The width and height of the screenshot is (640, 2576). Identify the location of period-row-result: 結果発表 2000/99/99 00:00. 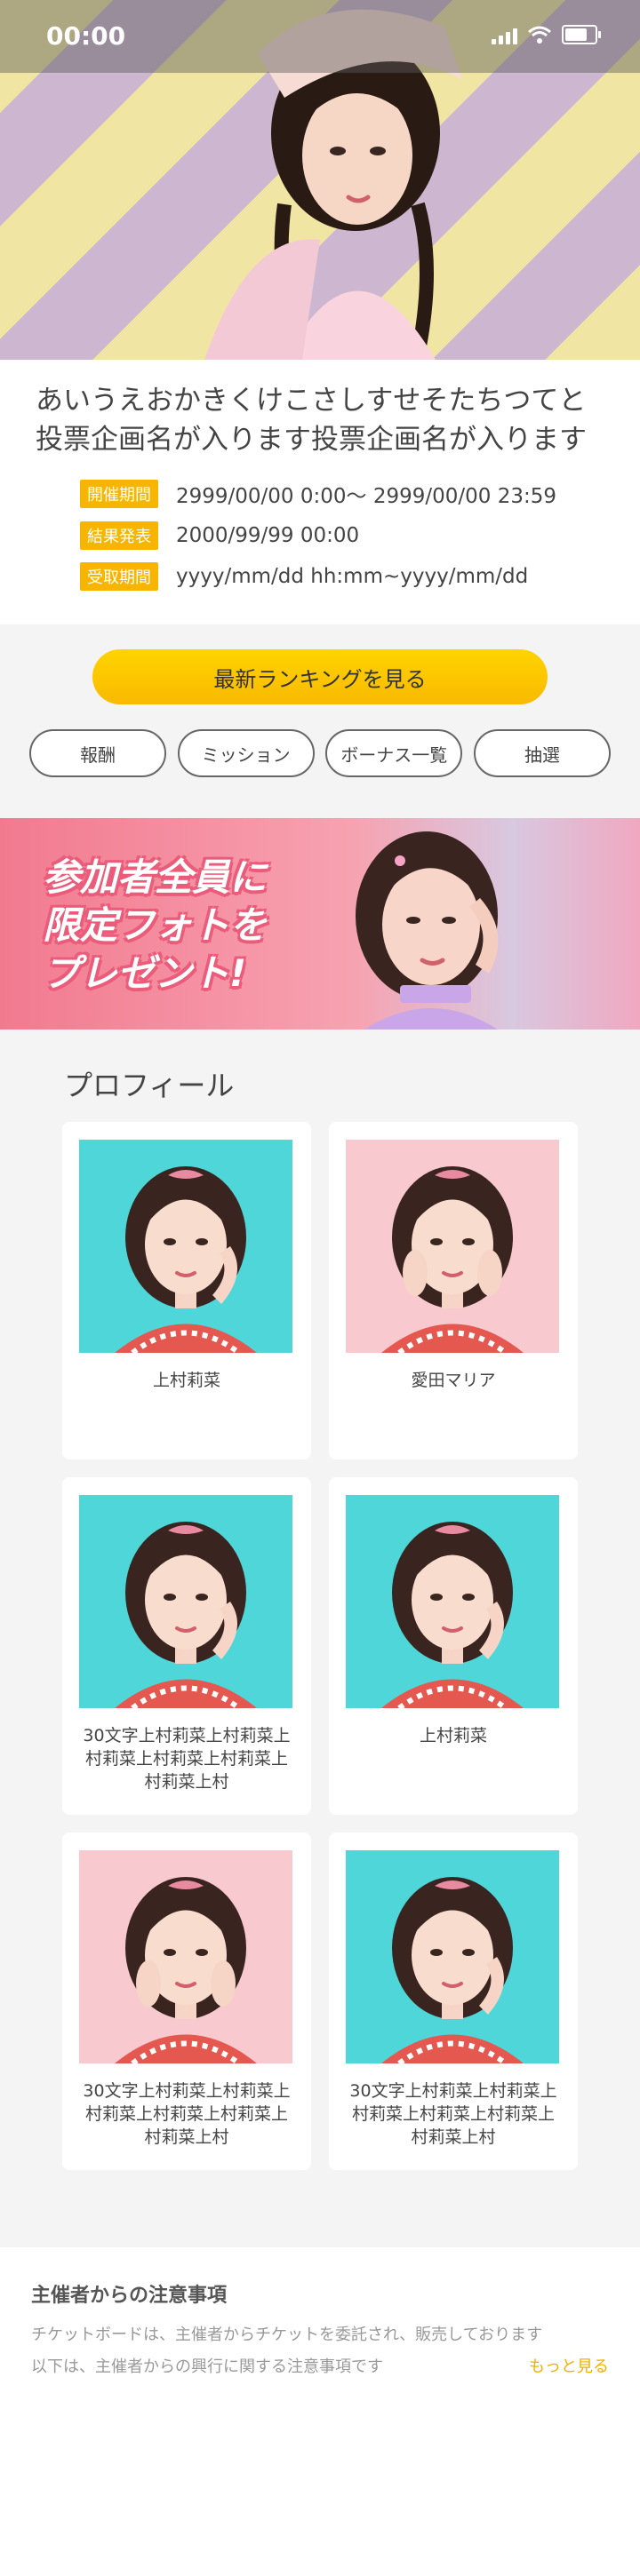
(342, 535).